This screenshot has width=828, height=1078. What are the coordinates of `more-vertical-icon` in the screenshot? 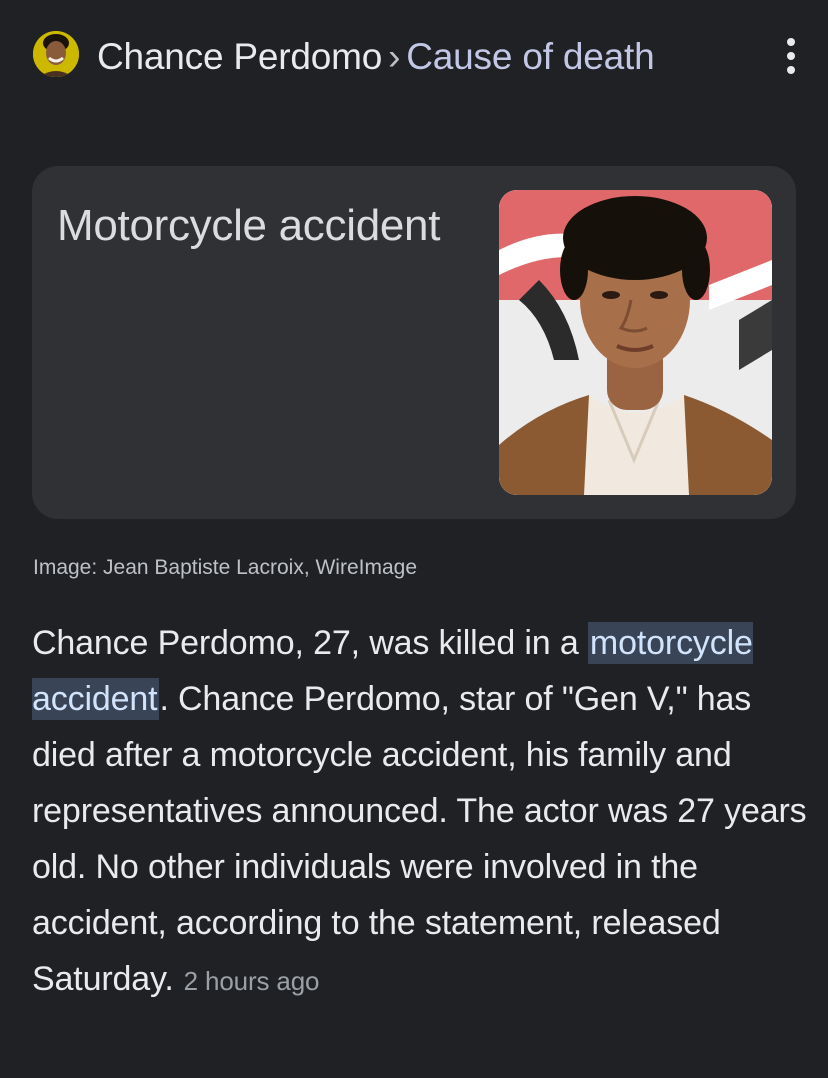 It's located at (791, 56).